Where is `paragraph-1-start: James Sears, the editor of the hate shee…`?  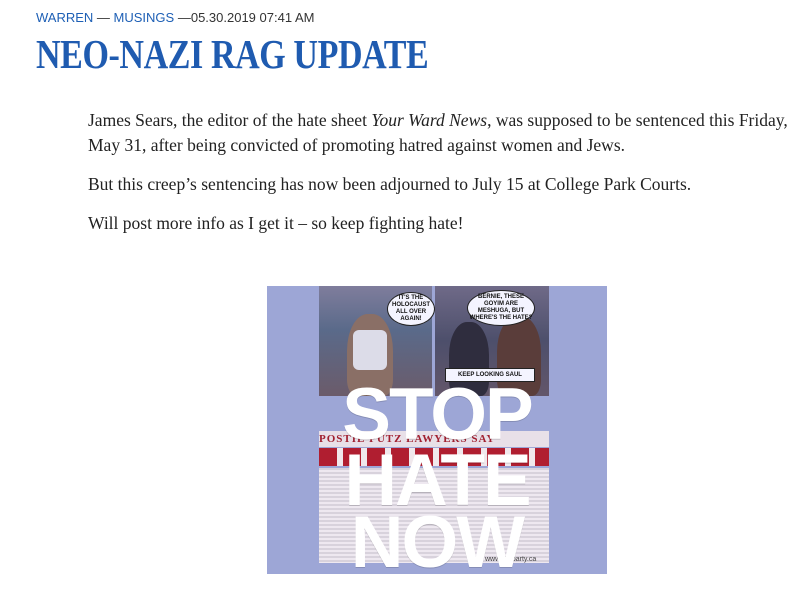
paragraph-1-start: James Sears, the editor of the hate shee… is located at coordinates (230, 120).